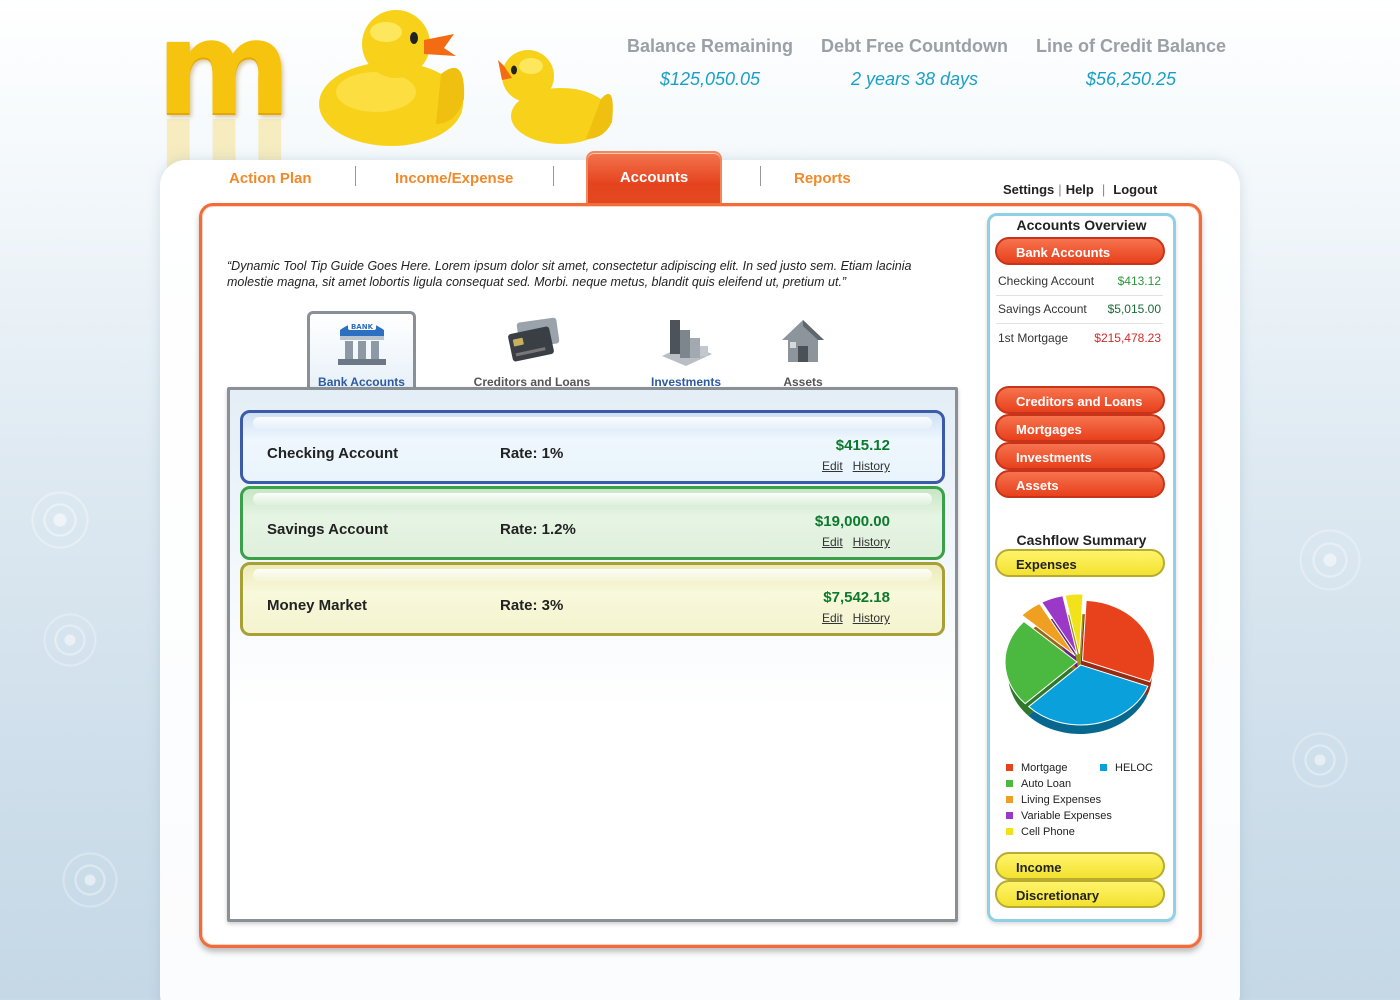 This screenshot has height=1000, width=1400. I want to click on help-link: Help, so click(1080, 189).